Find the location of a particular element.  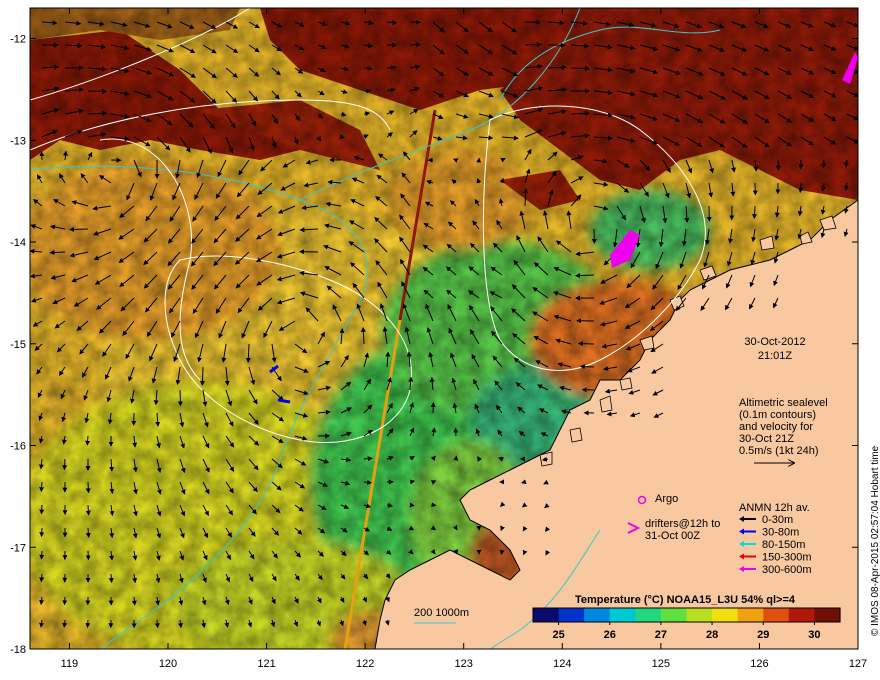

anmn-title: ANMN 12h av. is located at coordinates (774, 508).